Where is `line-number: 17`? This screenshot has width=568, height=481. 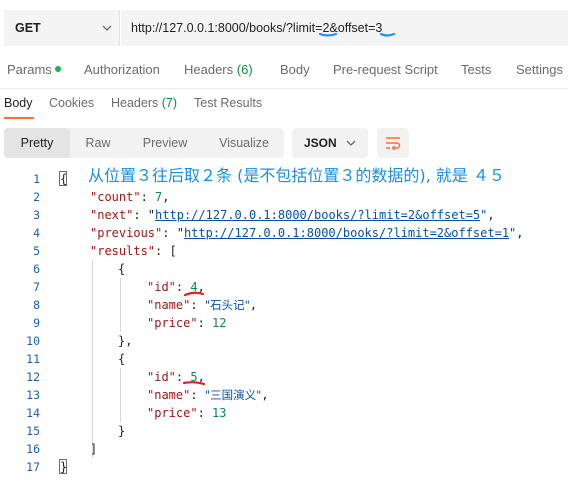
line-number: 17 is located at coordinates (33, 467).